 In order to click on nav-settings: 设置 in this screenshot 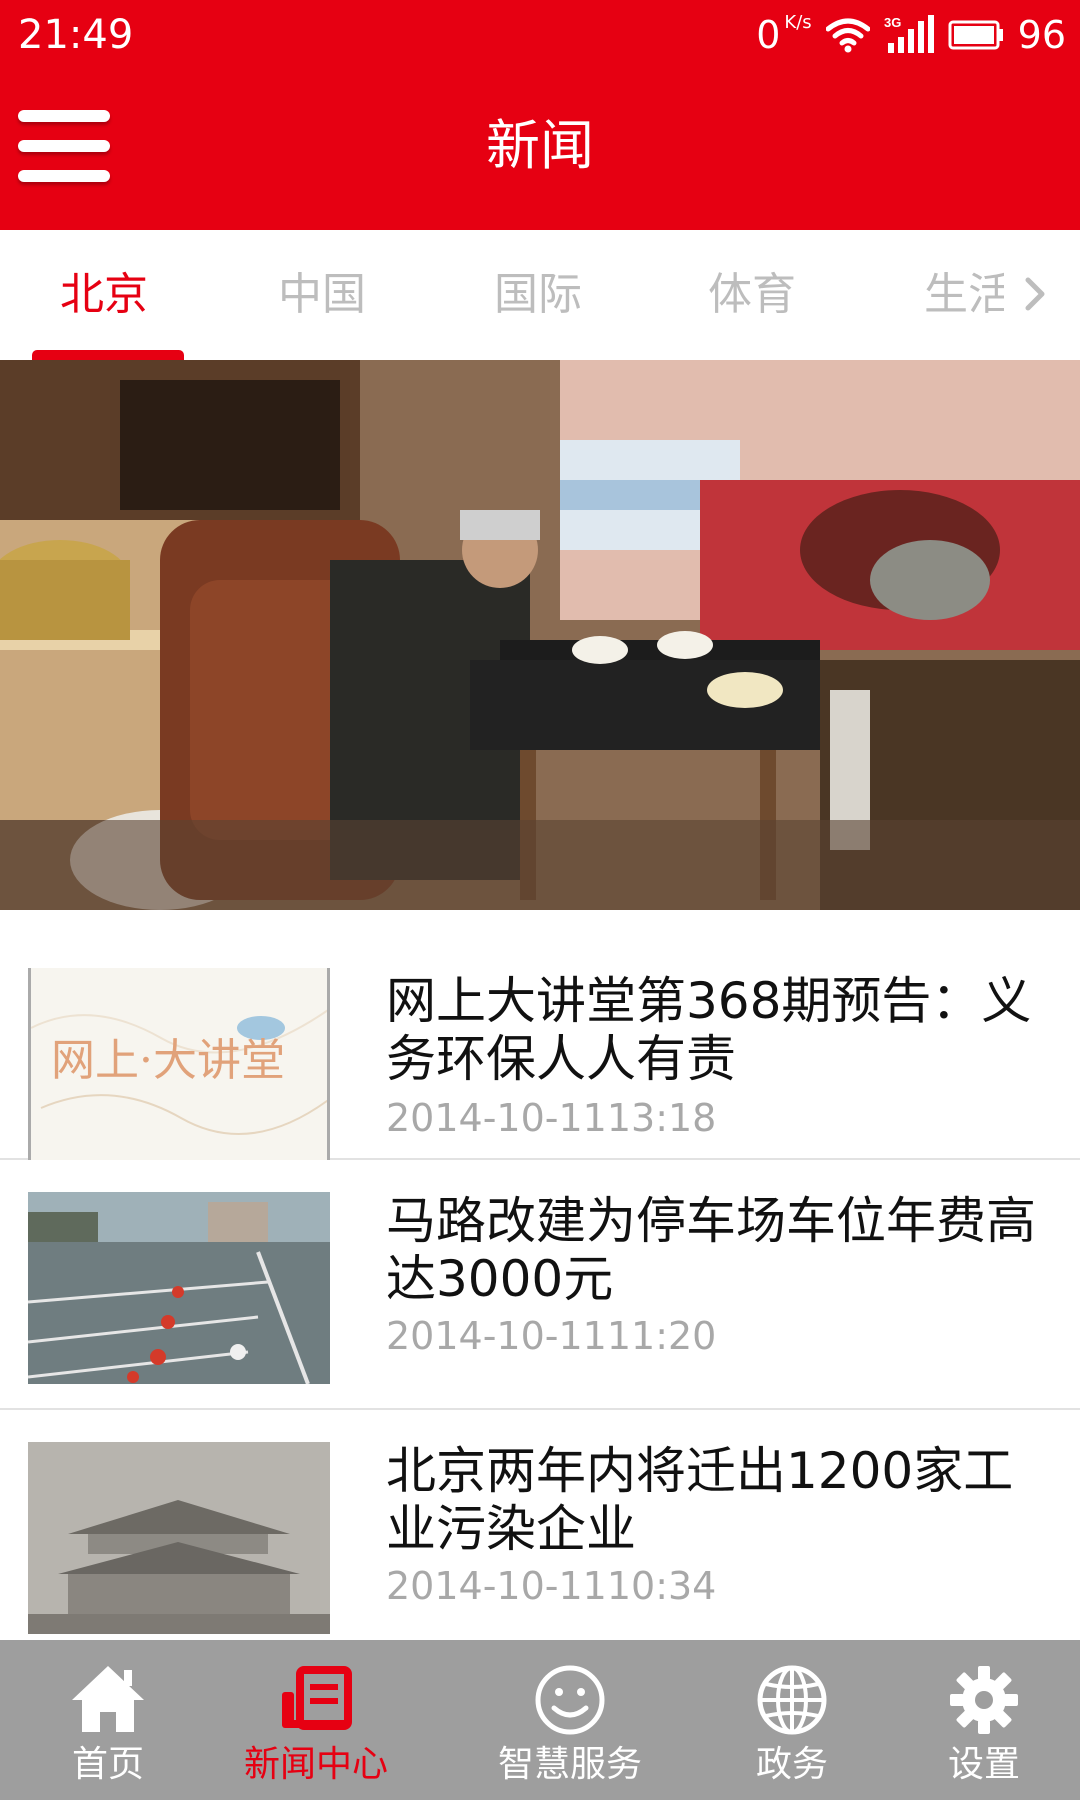, I will do `click(978, 1720)`.